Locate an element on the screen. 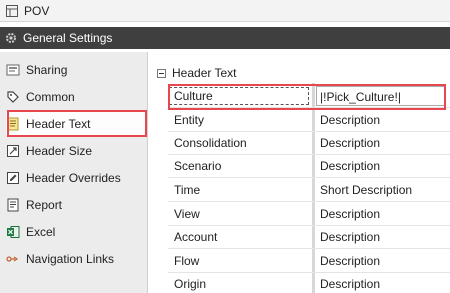 The width and height of the screenshot is (450, 293). sidebar-item-common: Common is located at coordinates (76, 97).